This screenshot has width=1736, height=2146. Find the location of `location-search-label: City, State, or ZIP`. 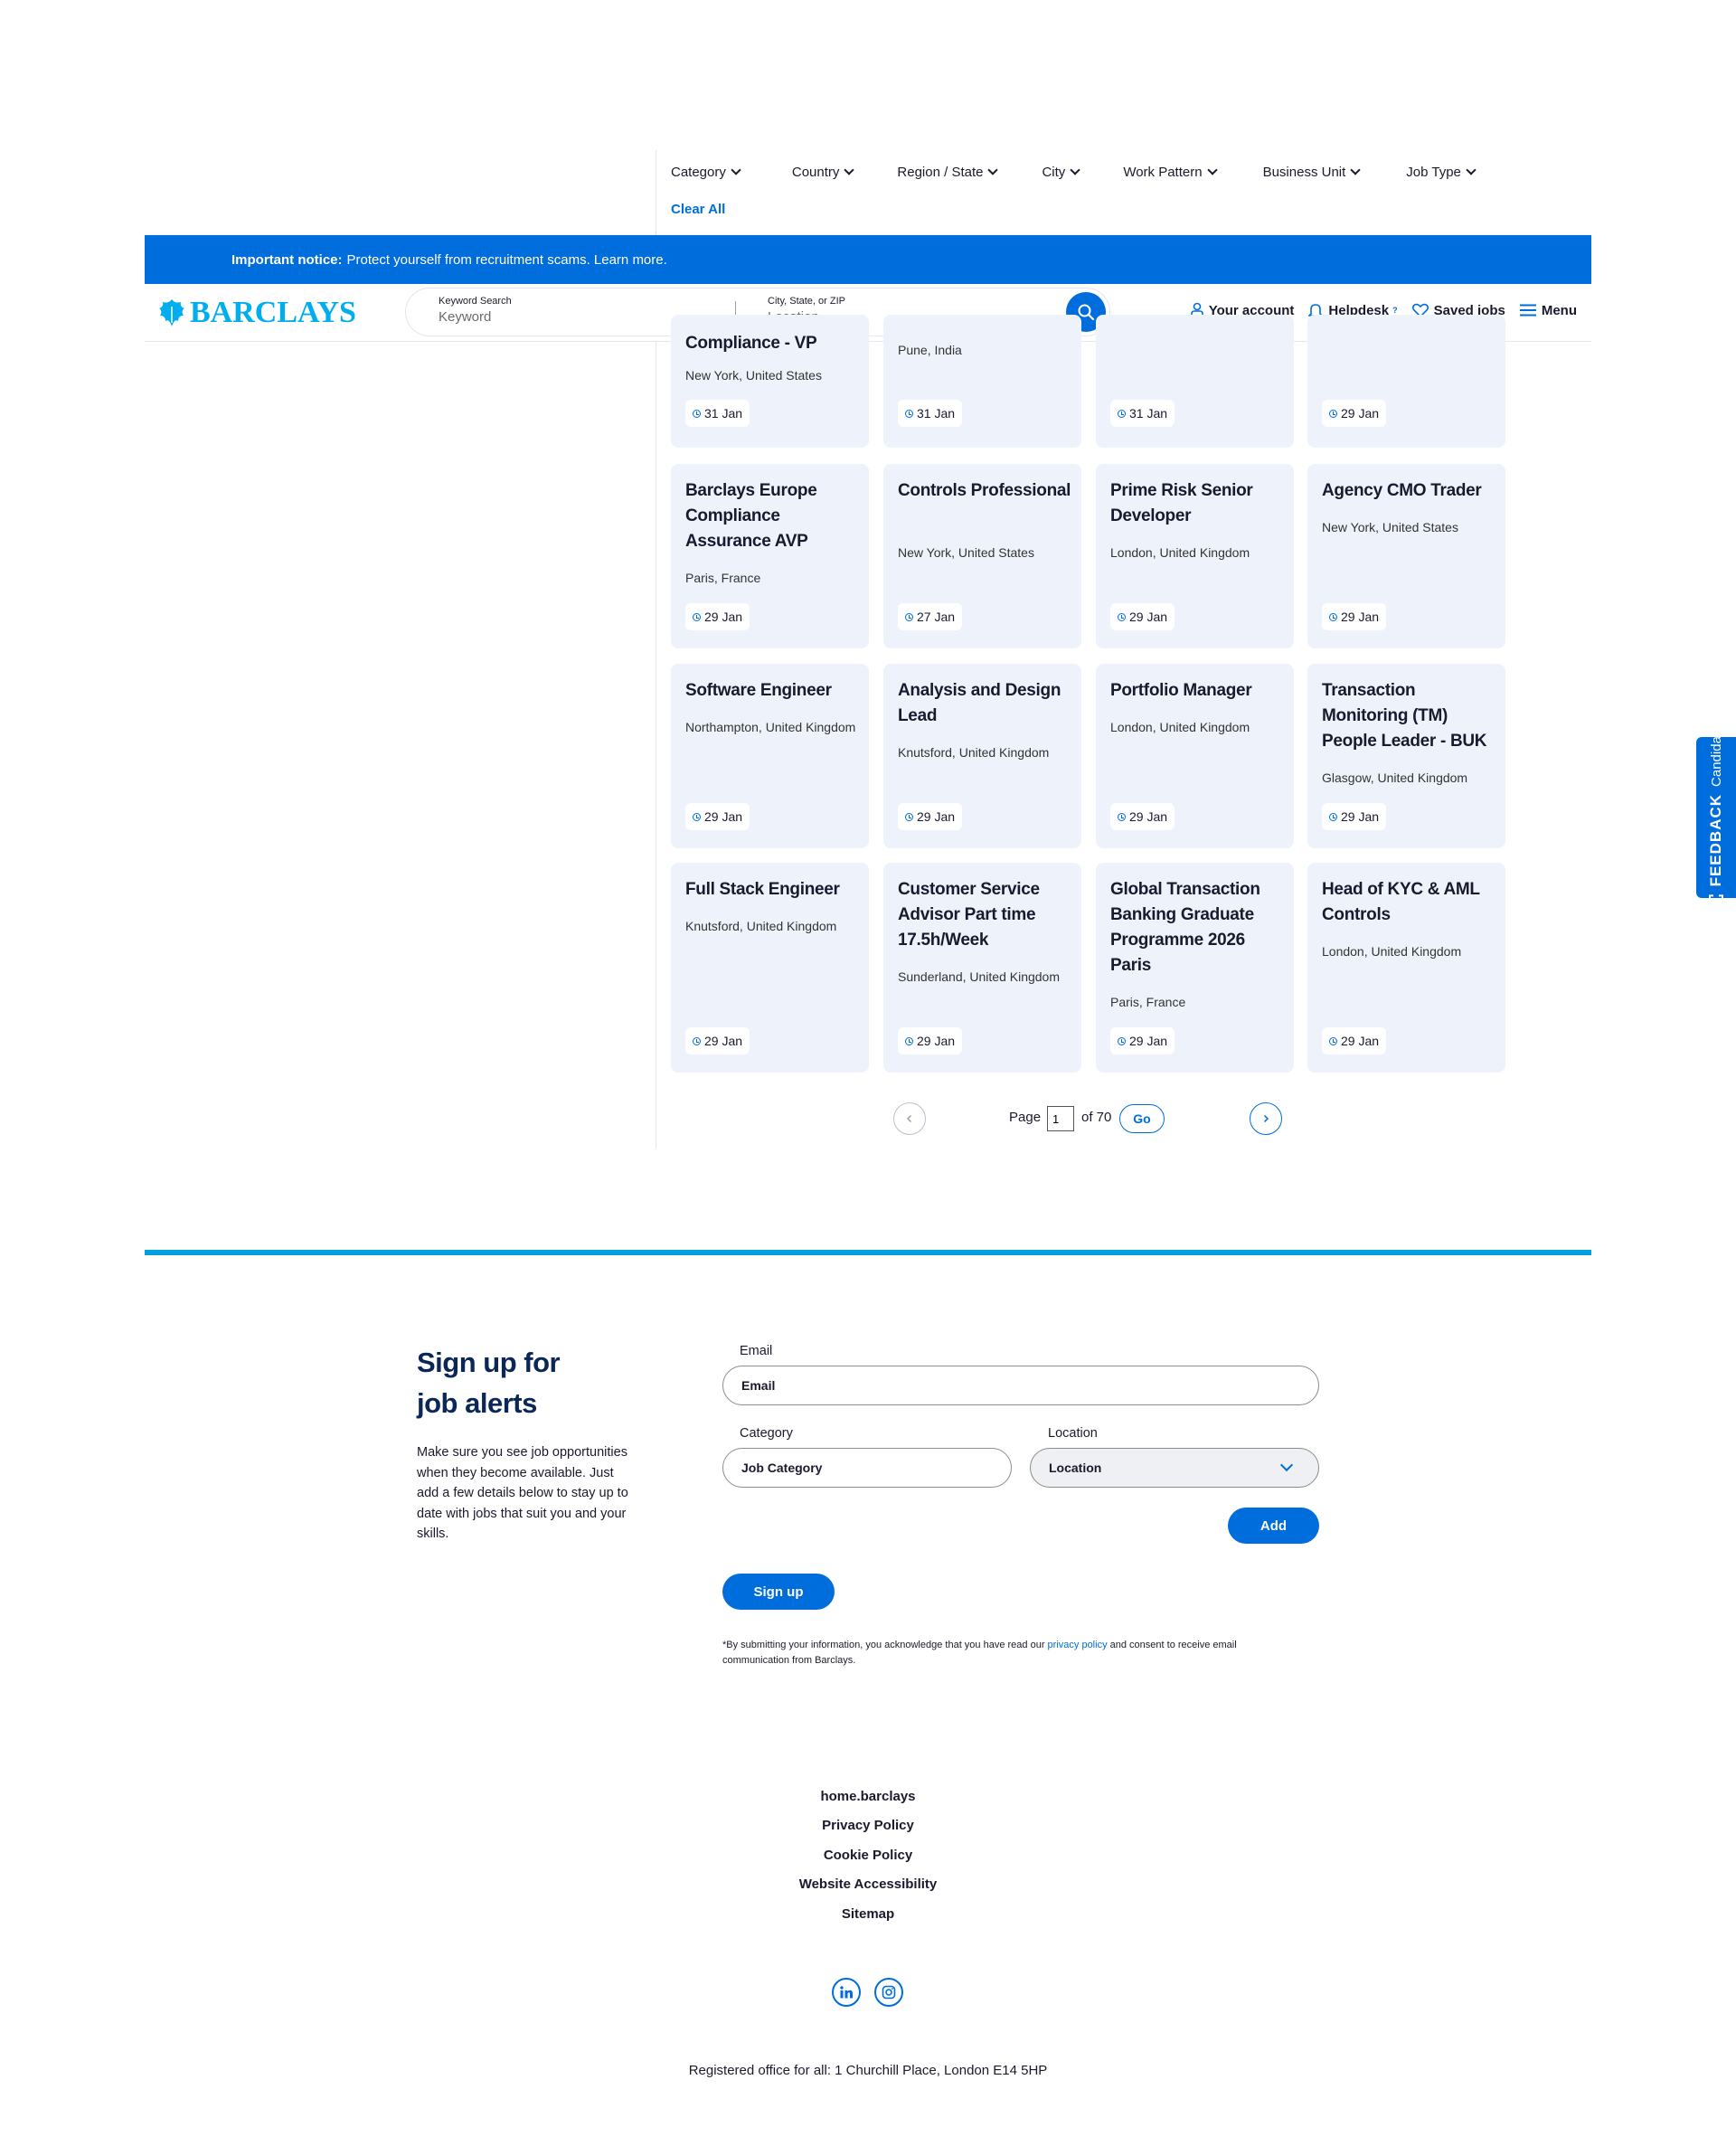

location-search-label: City, State, or ZIP is located at coordinates (807, 301).